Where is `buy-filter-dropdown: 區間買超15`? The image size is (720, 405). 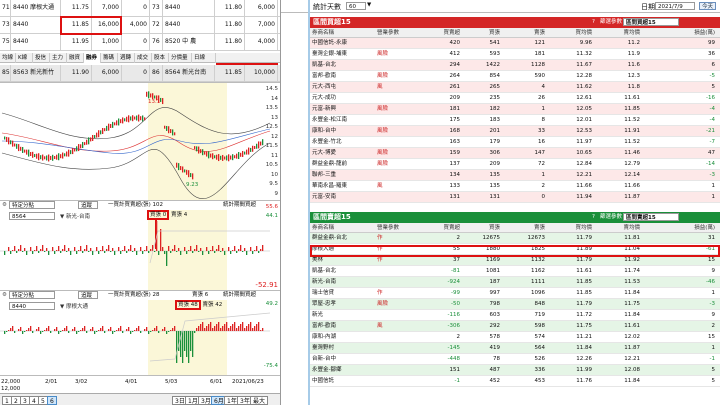
buy-filter-dropdown: 區間買超15 is located at coordinates (651, 22).